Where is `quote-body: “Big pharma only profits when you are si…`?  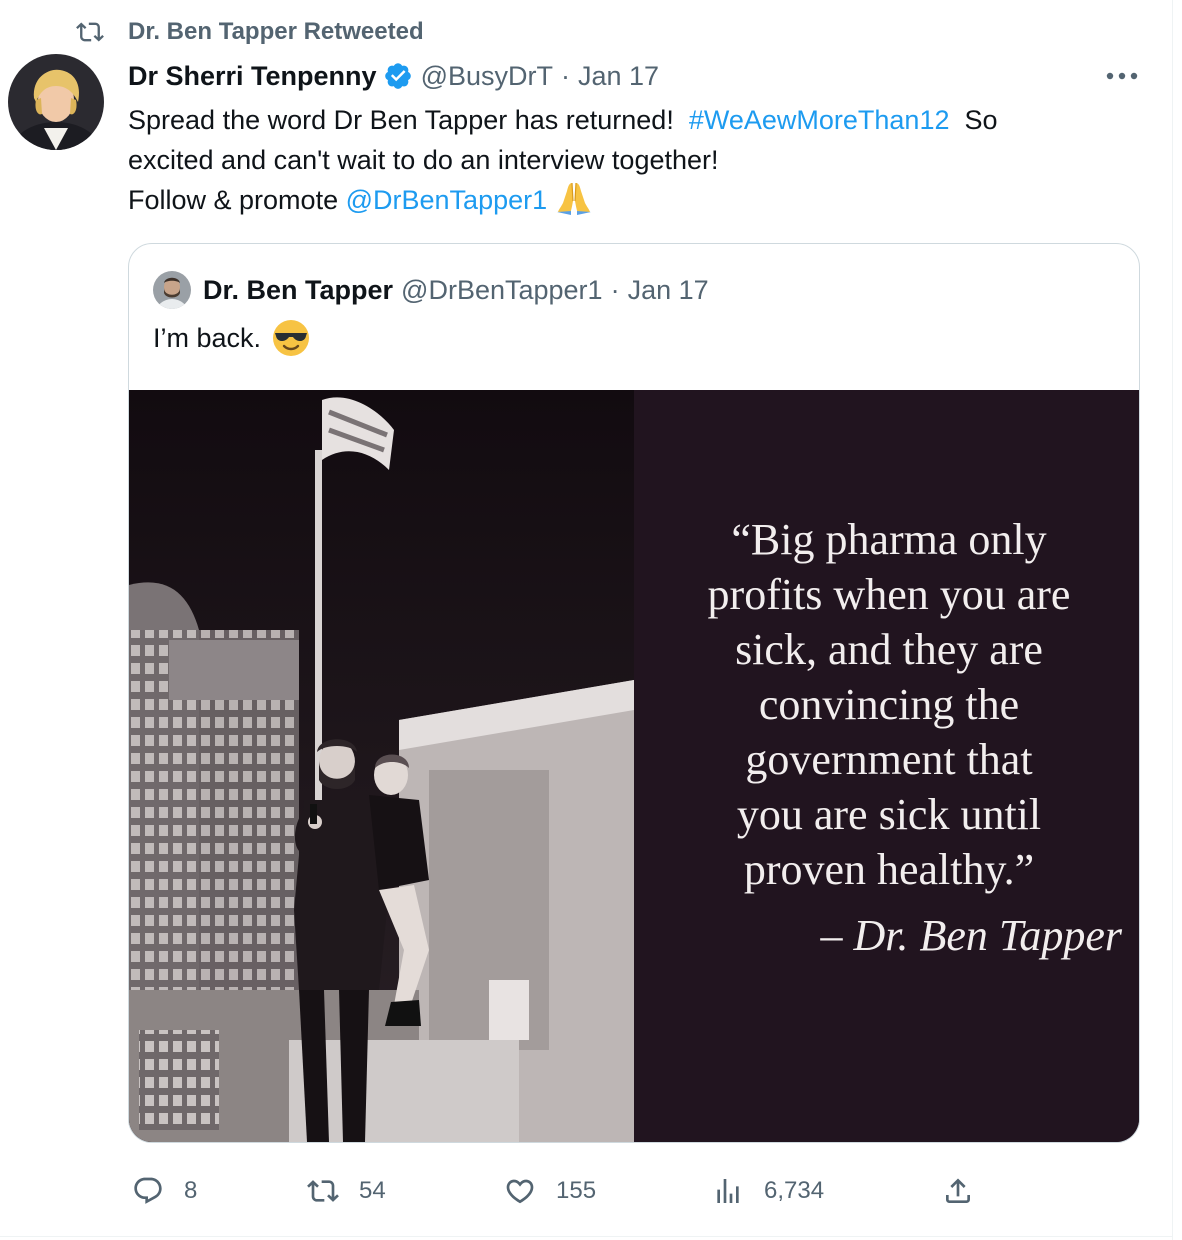
quote-body: “Big pharma only profits when you are si… is located at coordinates (889, 704).